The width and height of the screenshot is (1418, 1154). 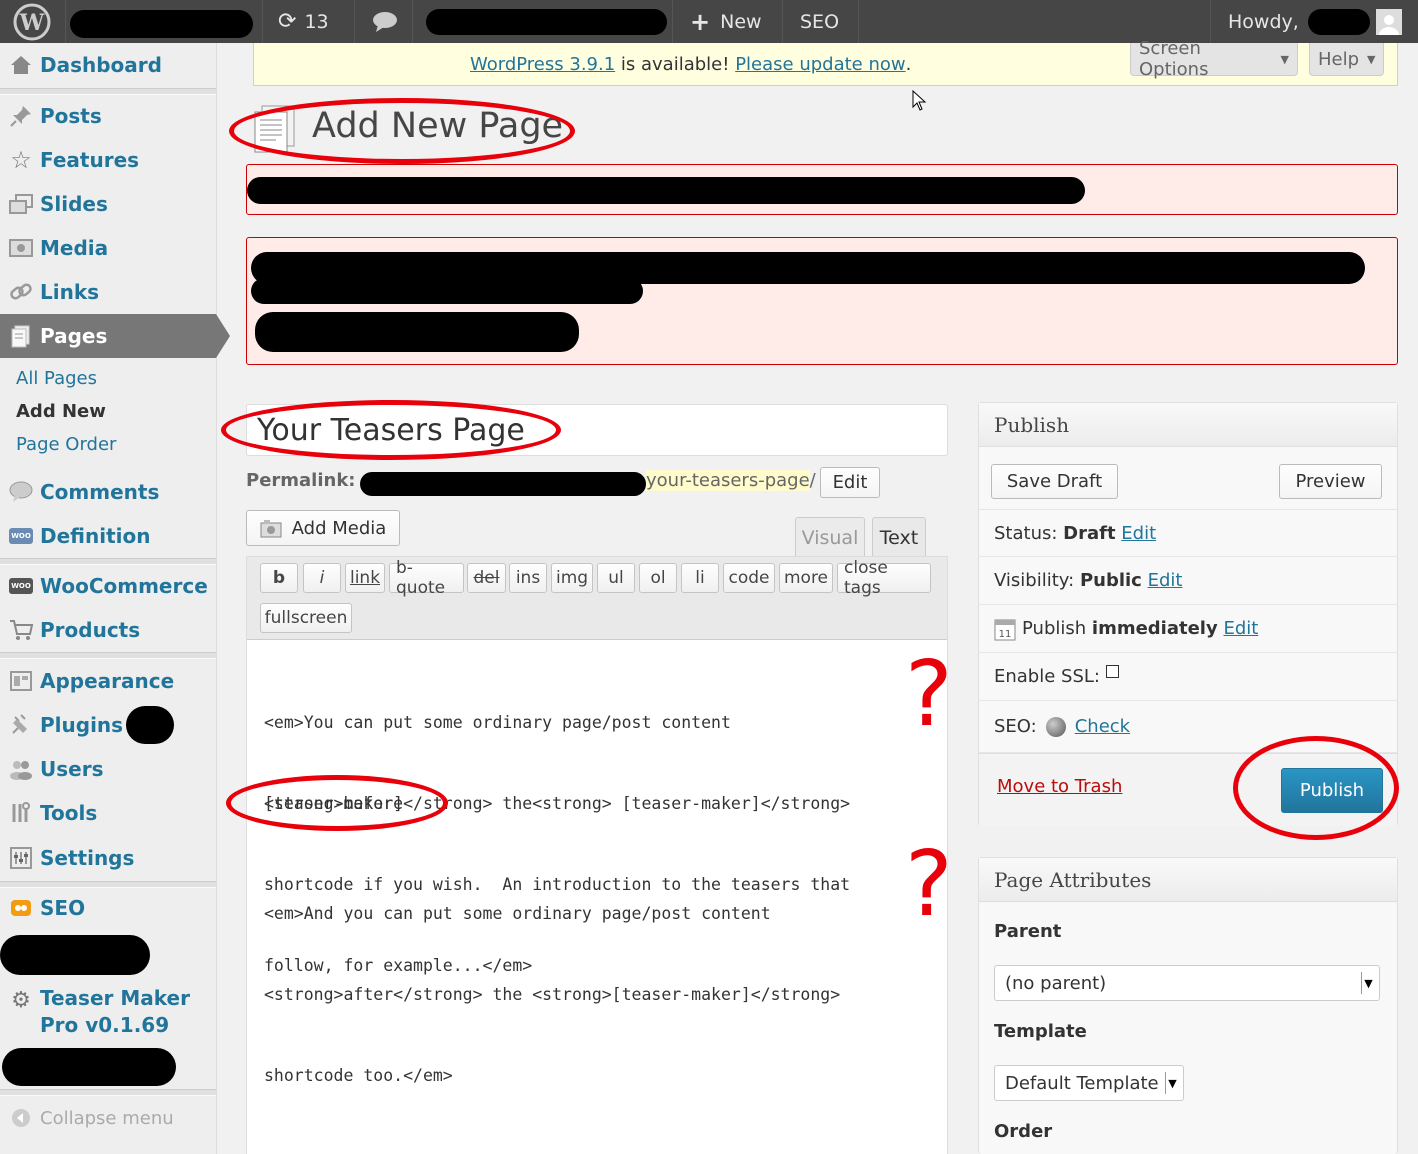 I want to click on menu-definition: WOO Definition, so click(x=108, y=536).